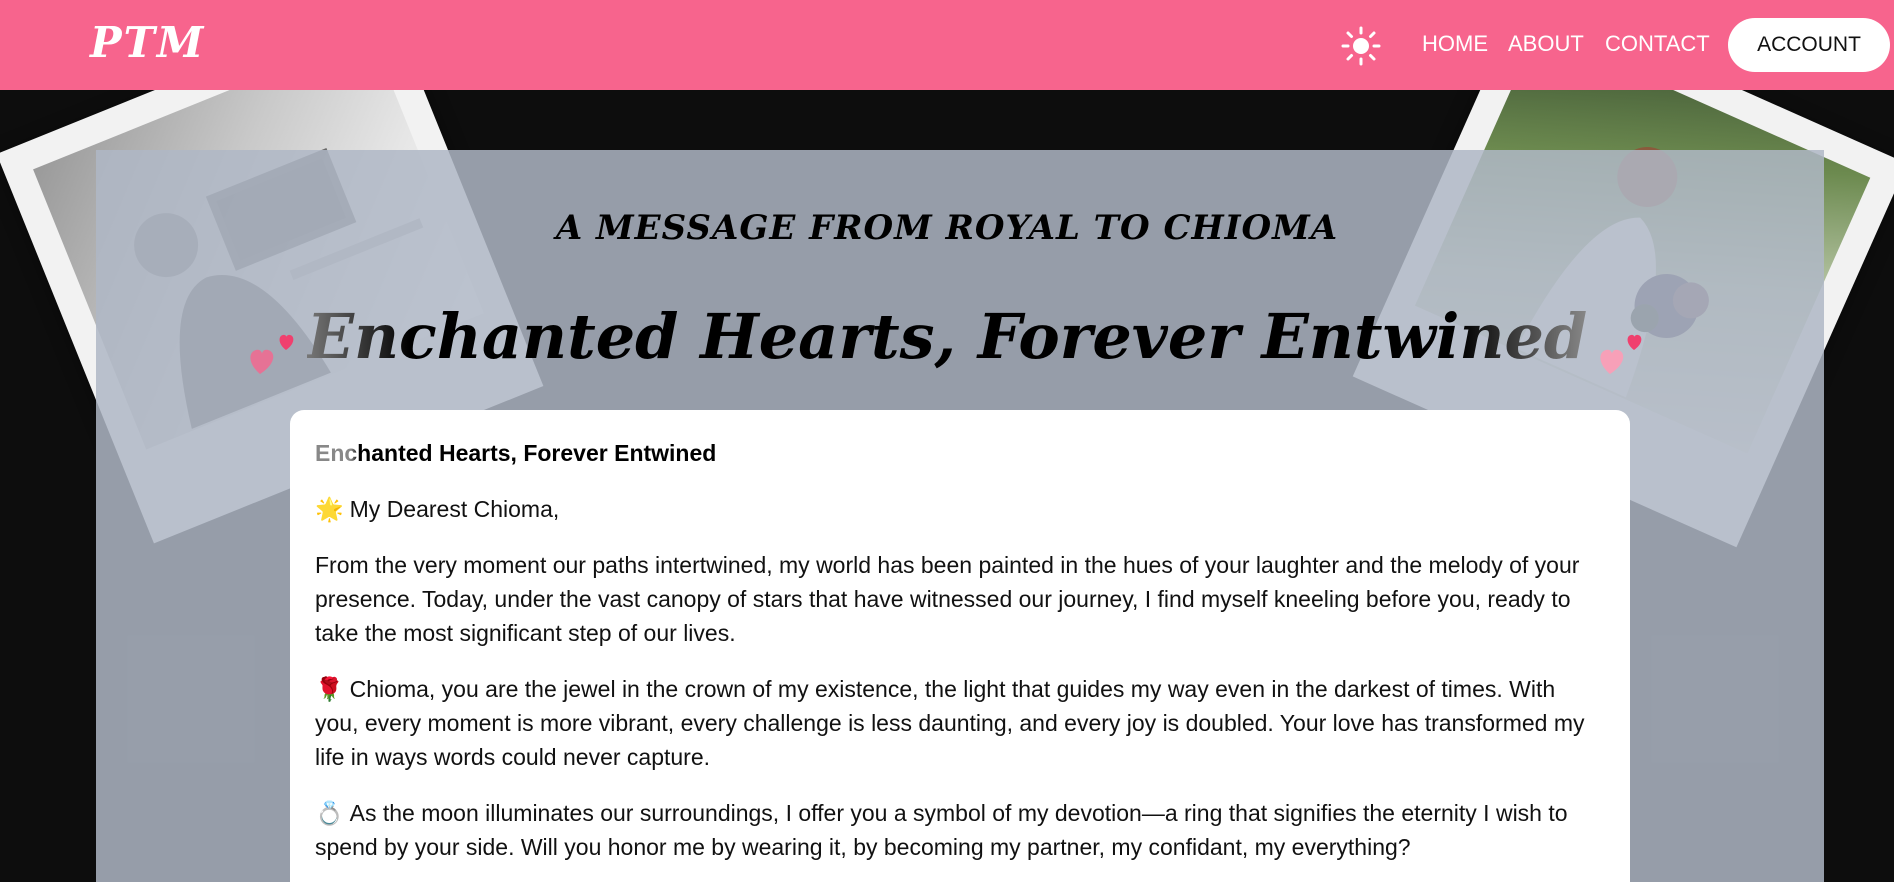 This screenshot has width=1894, height=882. What do you see at coordinates (274, 354) in the screenshot?
I see `hearts-icon-left` at bounding box center [274, 354].